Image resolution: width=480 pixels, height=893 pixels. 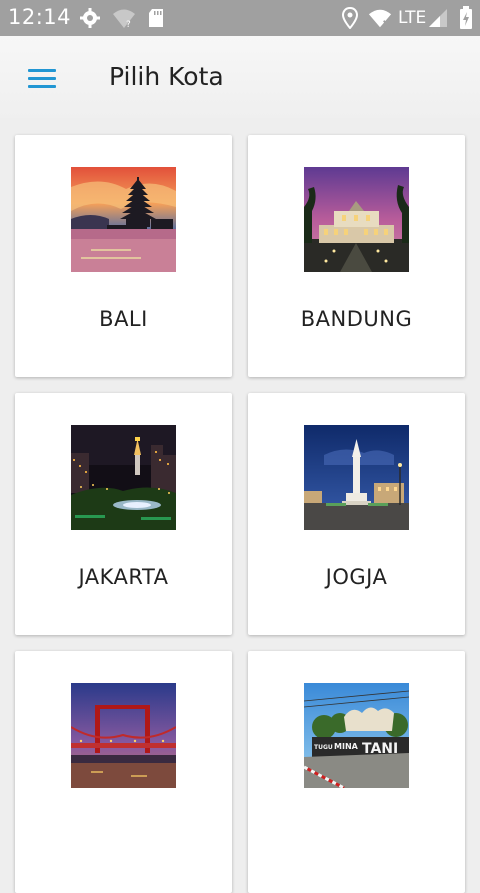 I want to click on city-card-bandung: BANDUNG, so click(x=356, y=256).